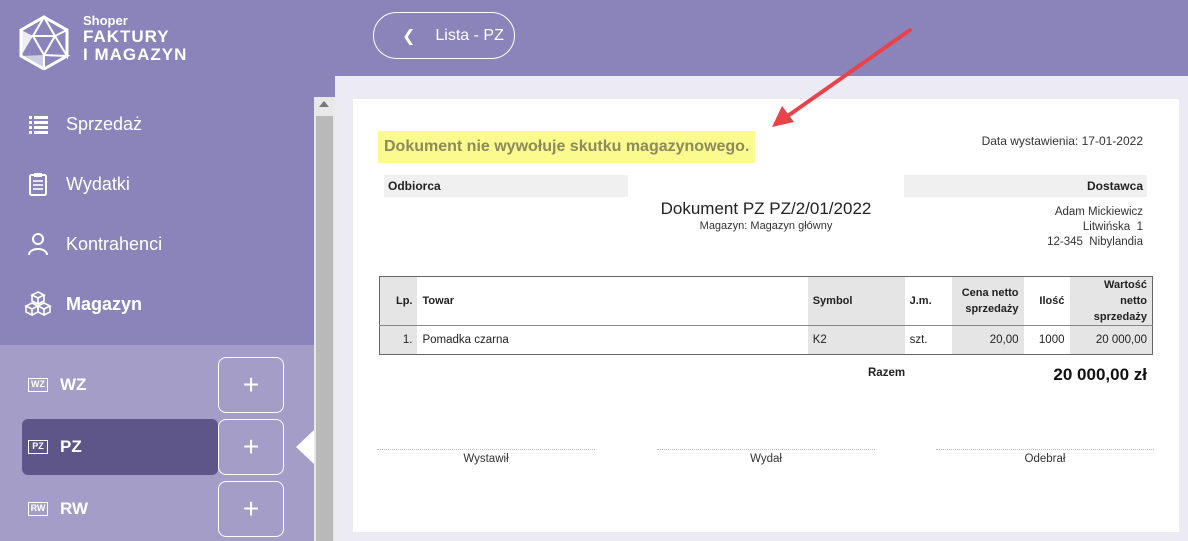 Image resolution: width=1188 pixels, height=541 pixels. Describe the element at coordinates (928, 301) in the screenshot. I see `col-jm: J.m.` at that location.